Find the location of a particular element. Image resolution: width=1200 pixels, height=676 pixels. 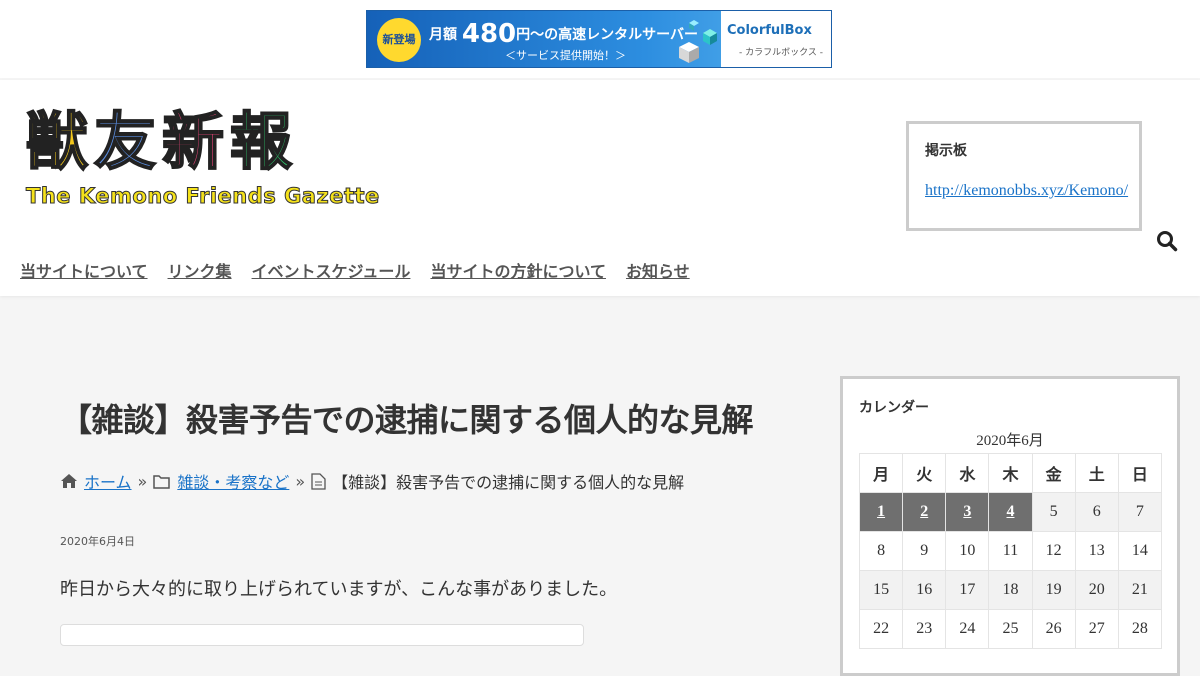

logo-char: 獣 is located at coordinates (57, 142).